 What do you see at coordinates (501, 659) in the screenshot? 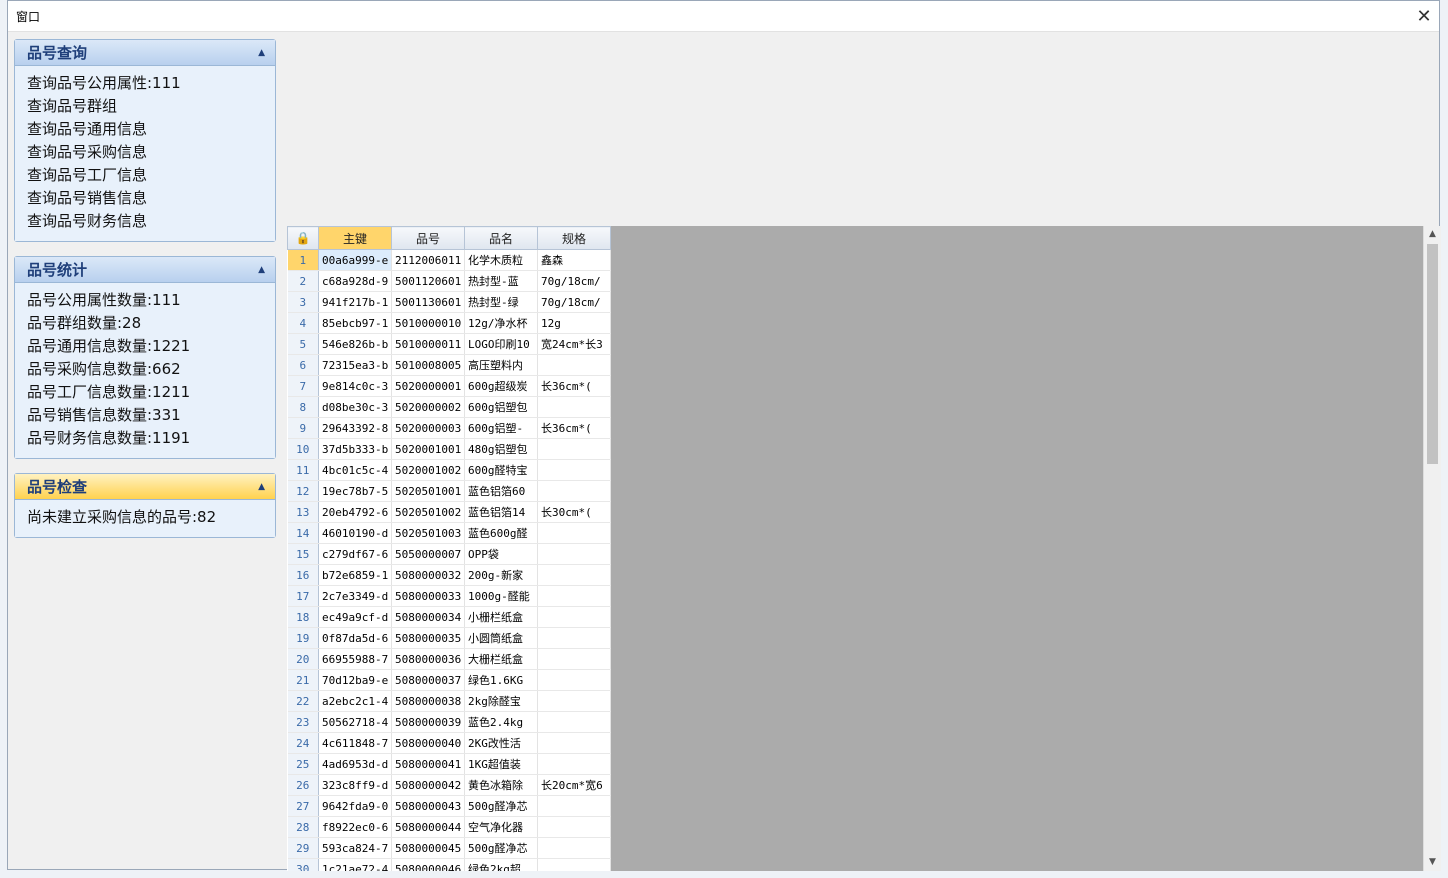
I see `cell-item-name: 大栅栏纸盒` at bounding box center [501, 659].